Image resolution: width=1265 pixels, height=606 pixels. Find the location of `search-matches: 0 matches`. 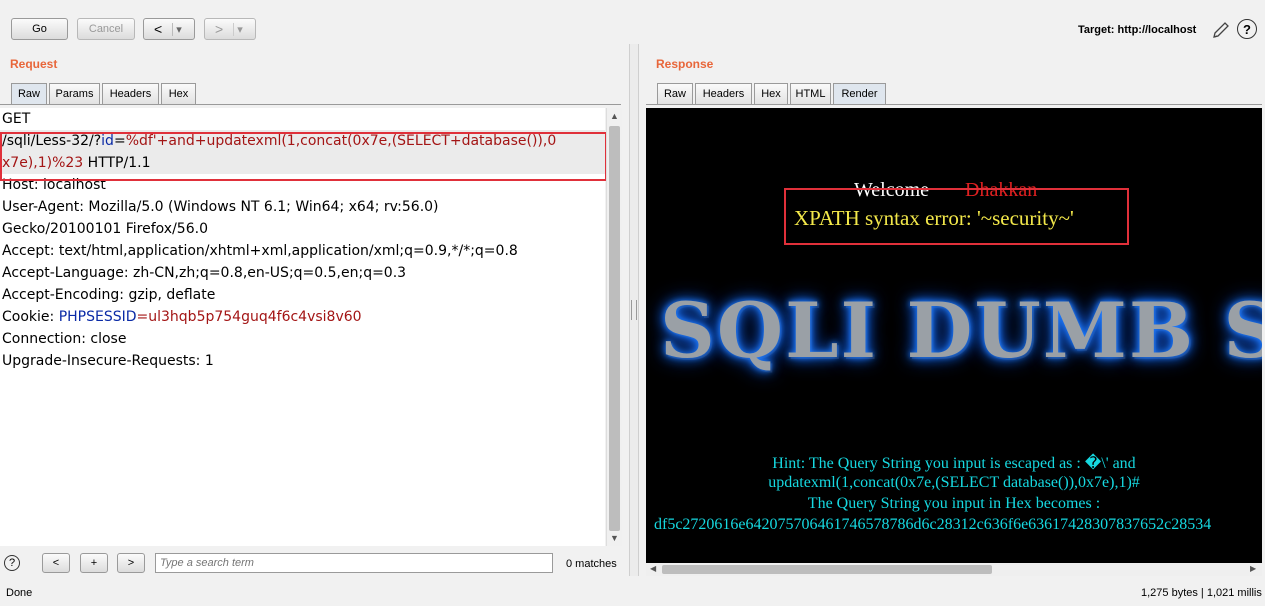

search-matches: 0 matches is located at coordinates (591, 564).